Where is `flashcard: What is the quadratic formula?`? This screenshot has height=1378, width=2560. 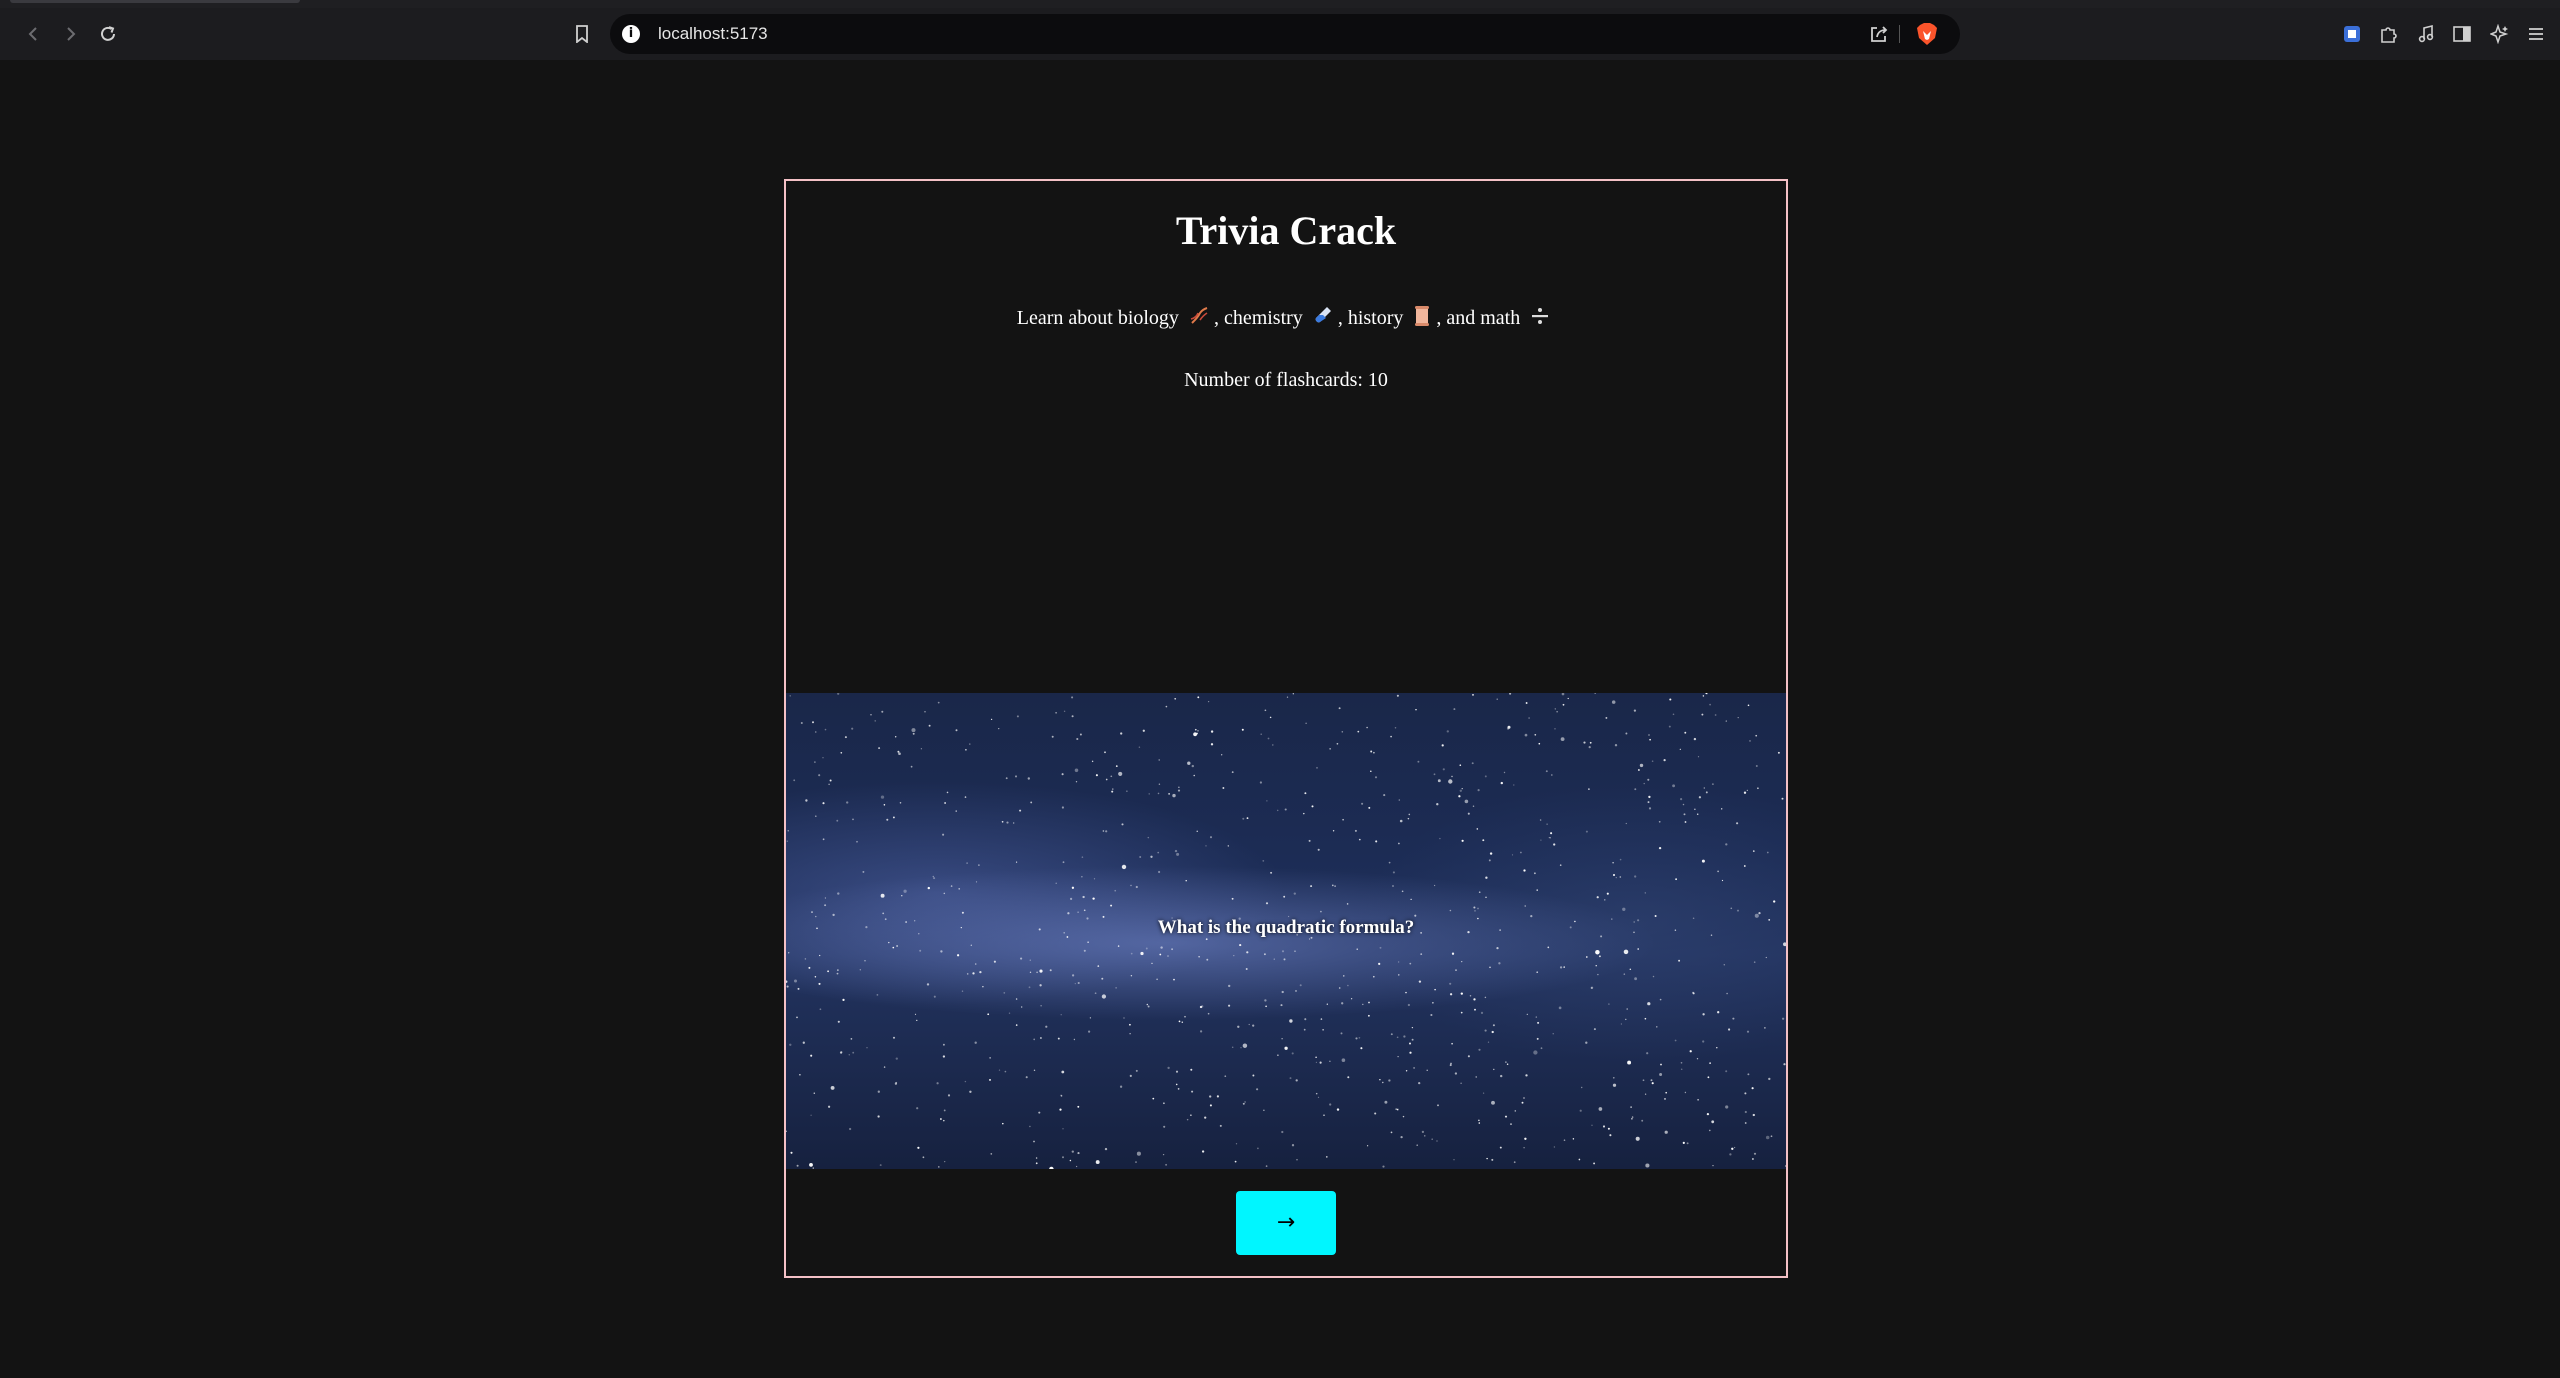
flashcard: What is the quadratic formula? is located at coordinates (1286, 931).